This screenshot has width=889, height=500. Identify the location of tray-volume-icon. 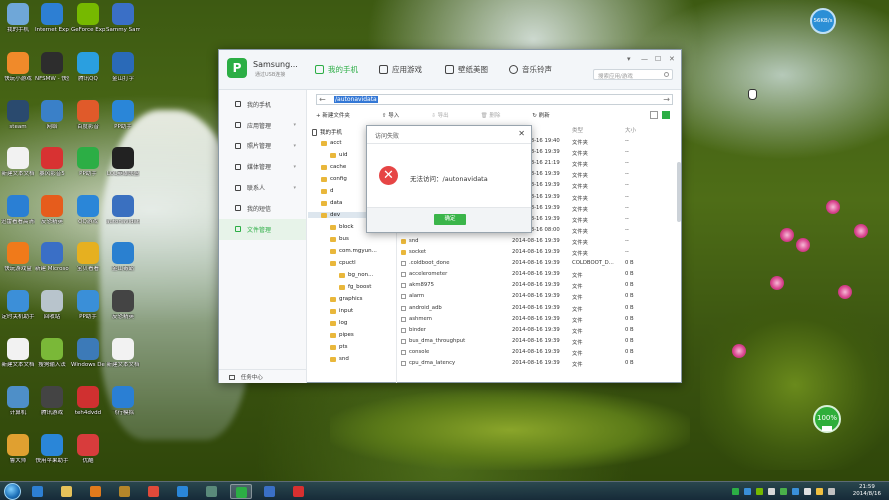
(807, 491).